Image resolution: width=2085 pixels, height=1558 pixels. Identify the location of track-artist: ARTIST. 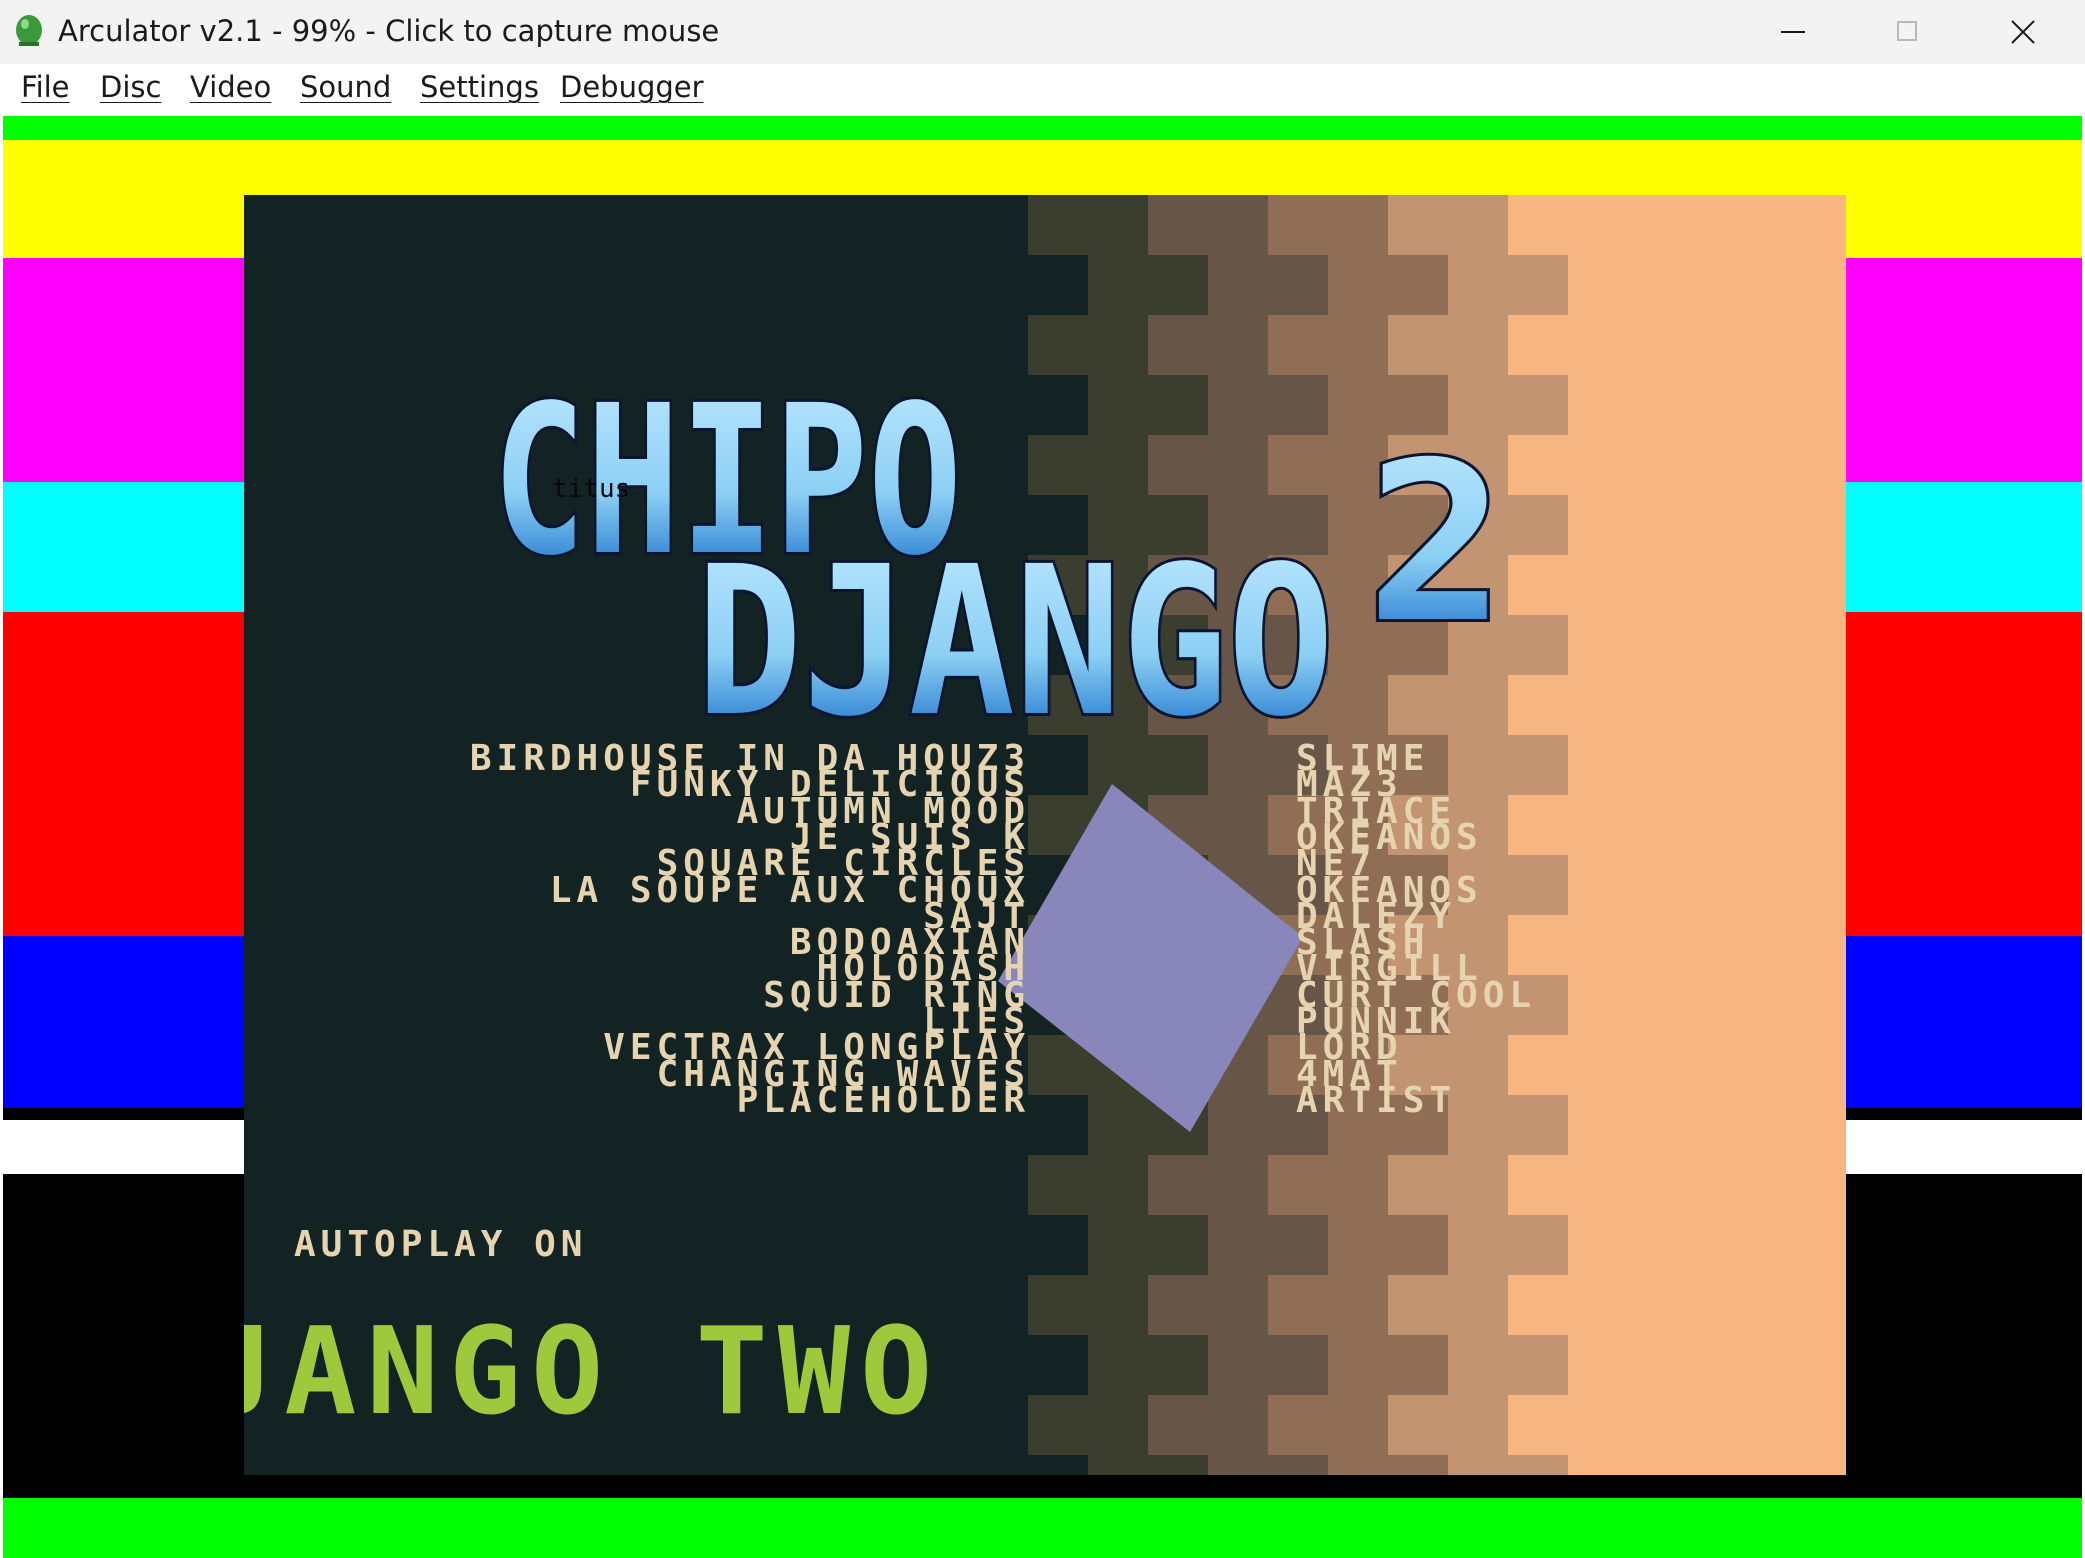
(1376, 1100).